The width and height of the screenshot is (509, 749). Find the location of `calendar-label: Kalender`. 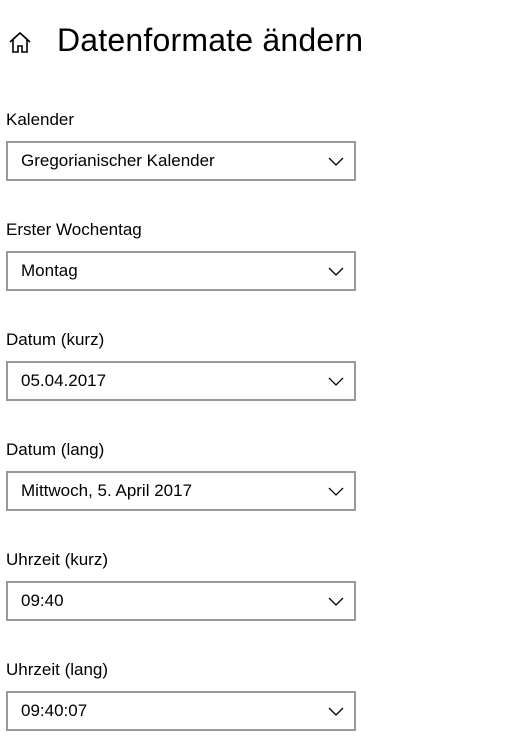

calendar-label: Kalender is located at coordinates (40, 119).